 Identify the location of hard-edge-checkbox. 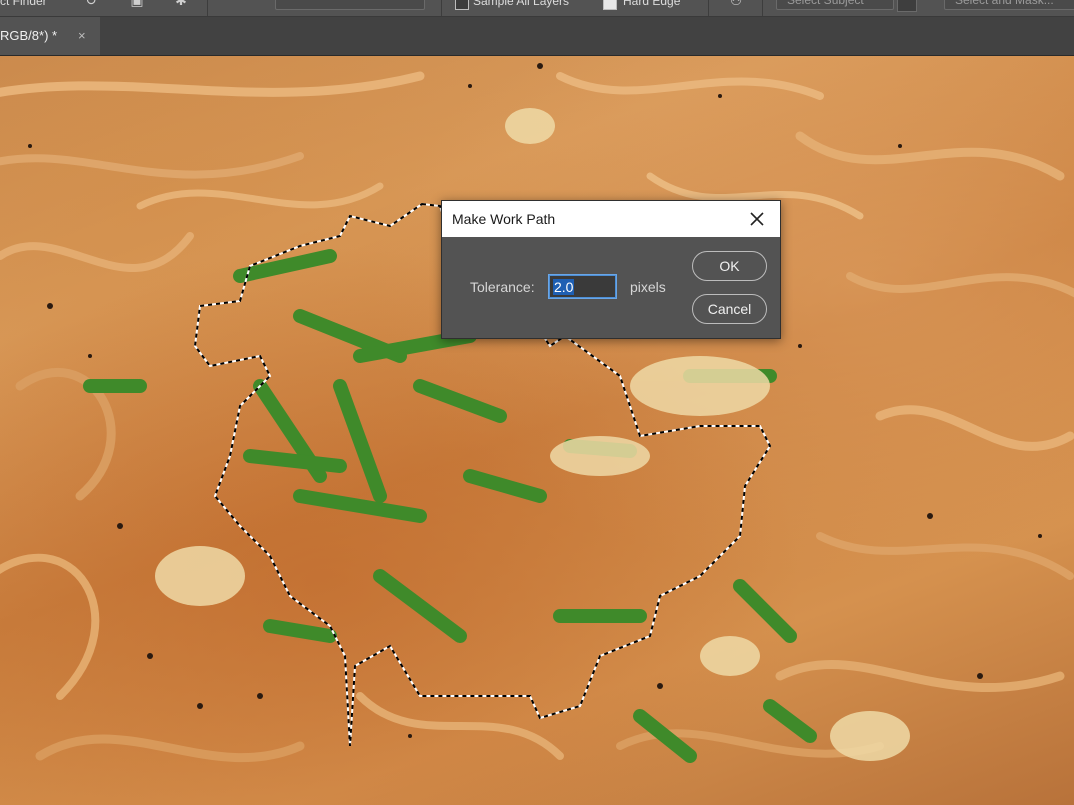
(610, 5).